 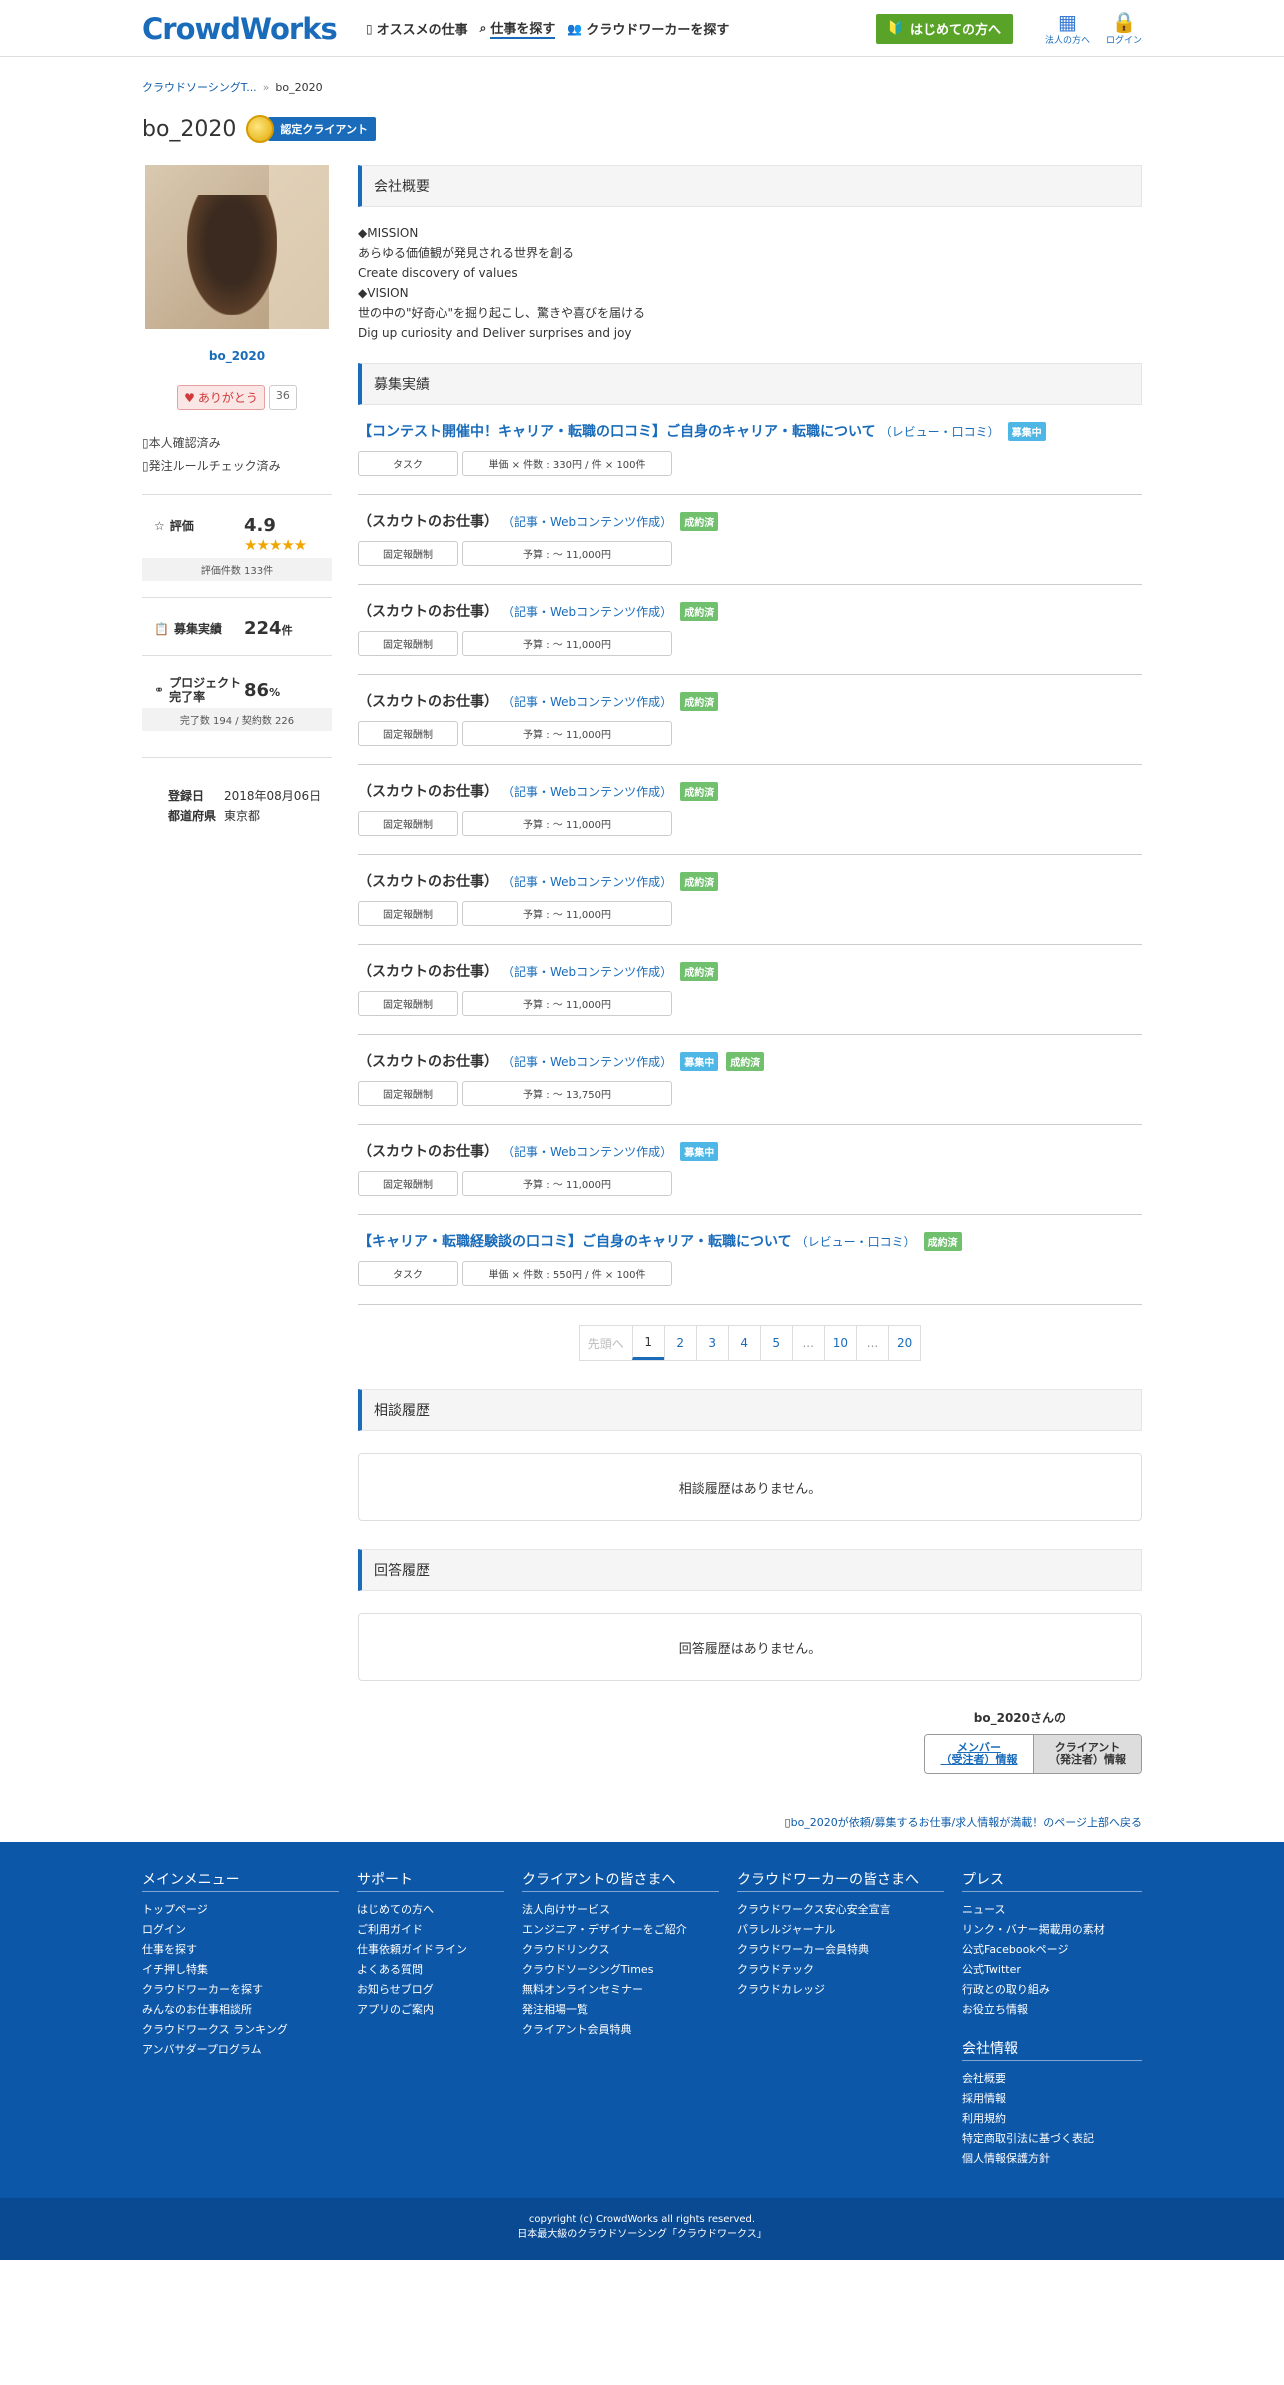 What do you see at coordinates (1052, 2079) in the screenshot?
I see `footer-link: 会社概要` at bounding box center [1052, 2079].